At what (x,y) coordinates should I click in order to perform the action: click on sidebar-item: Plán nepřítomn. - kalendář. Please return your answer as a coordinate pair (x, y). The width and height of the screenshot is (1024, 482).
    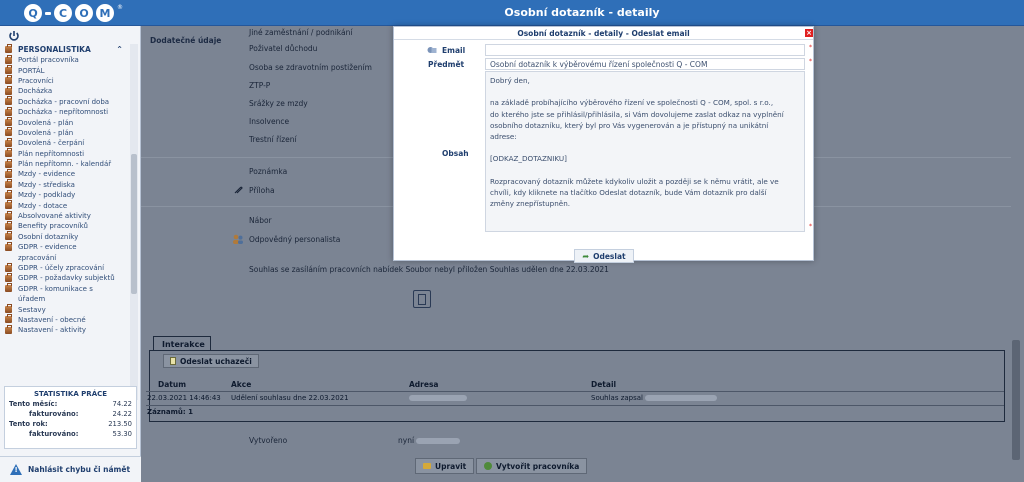
    Looking at the image, I should click on (67, 163).